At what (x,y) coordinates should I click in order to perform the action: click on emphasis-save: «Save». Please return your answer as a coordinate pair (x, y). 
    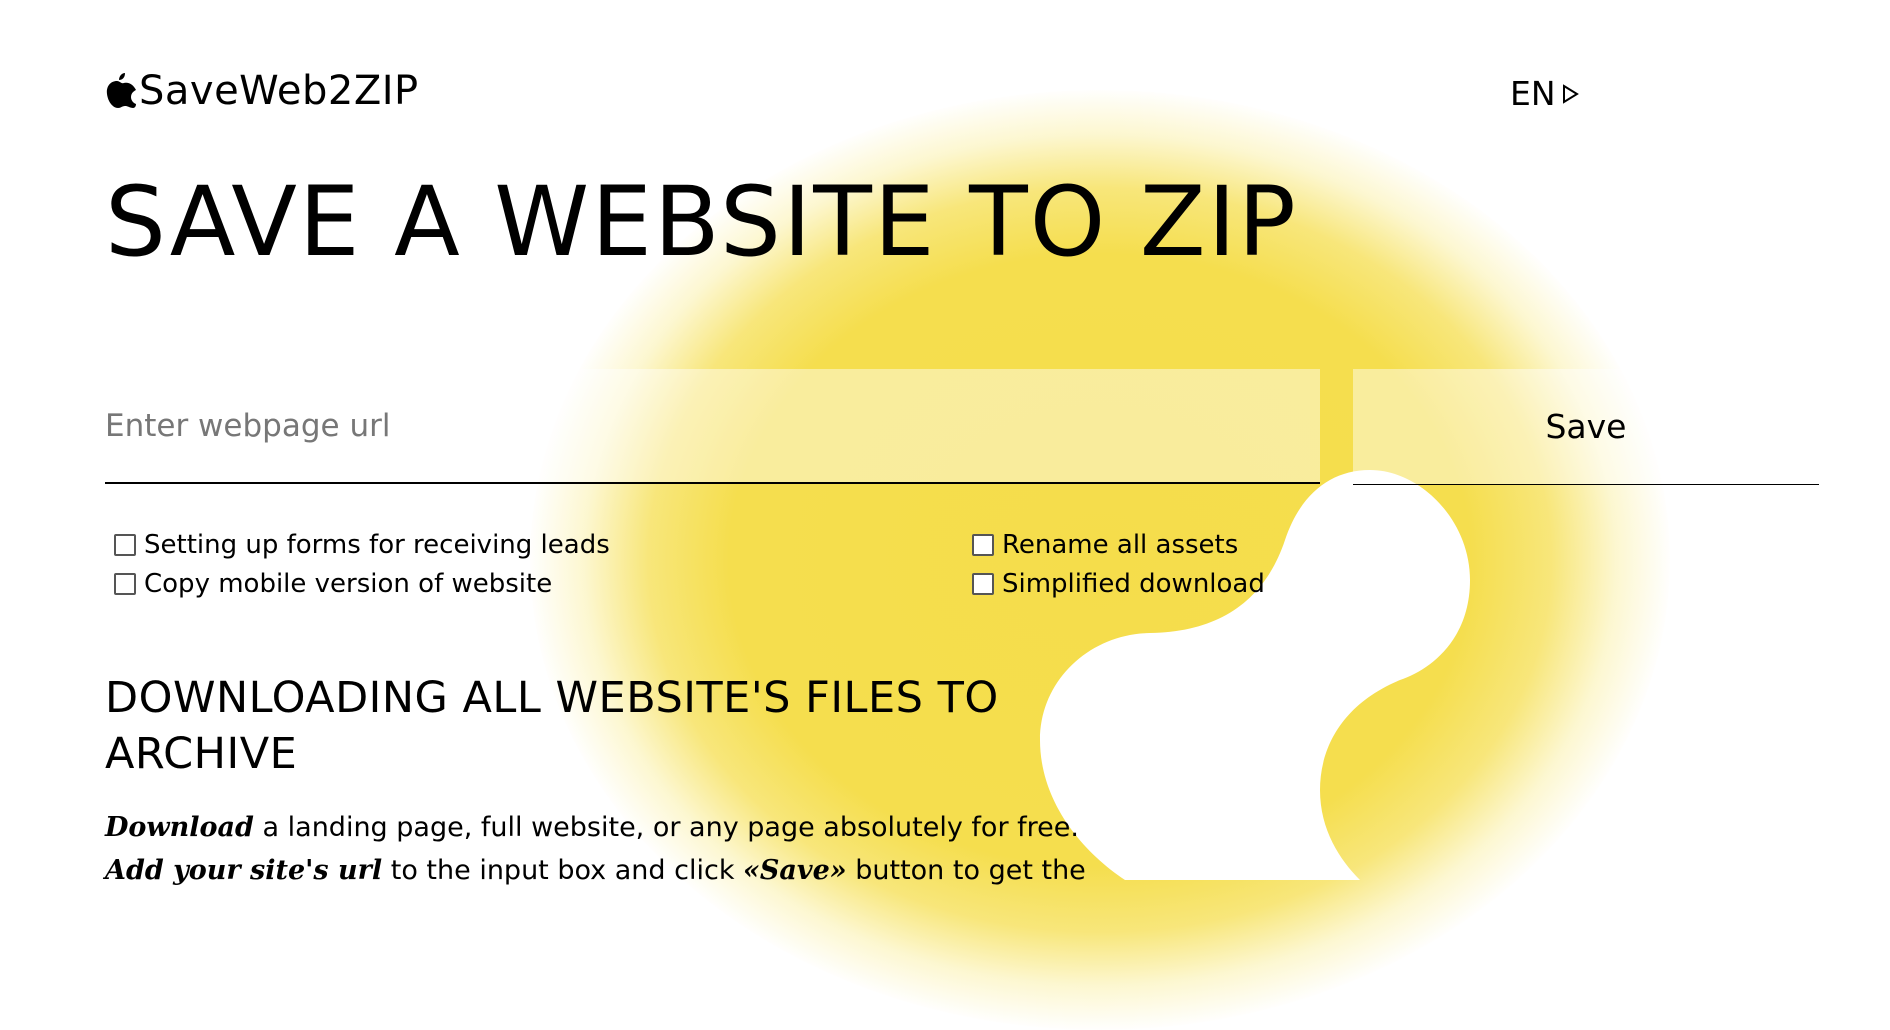
    Looking at the image, I should click on (795, 870).